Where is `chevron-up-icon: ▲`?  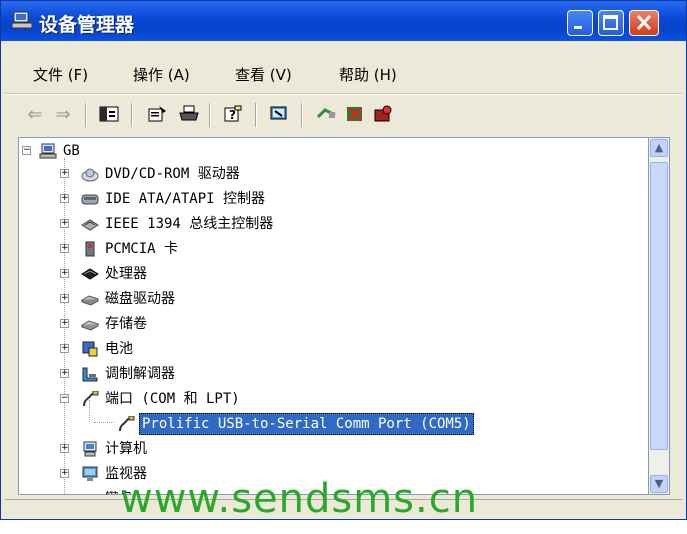
chevron-up-icon: ▲ is located at coordinates (659, 147).